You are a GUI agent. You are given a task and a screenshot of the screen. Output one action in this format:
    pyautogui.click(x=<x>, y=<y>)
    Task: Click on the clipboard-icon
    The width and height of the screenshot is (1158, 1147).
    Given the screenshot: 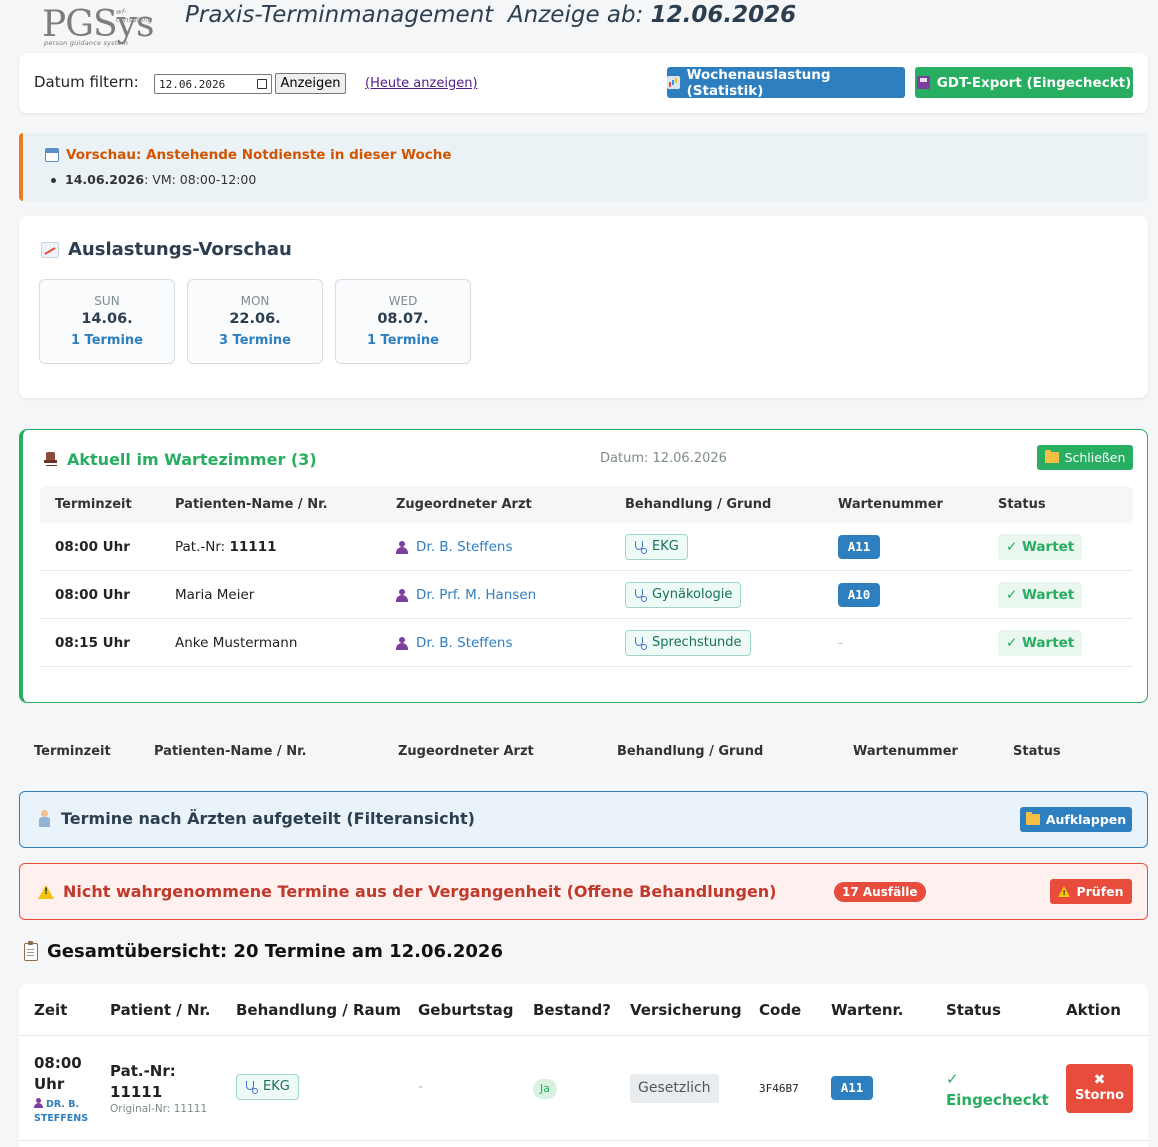 What is the action you would take?
    pyautogui.click(x=31, y=950)
    